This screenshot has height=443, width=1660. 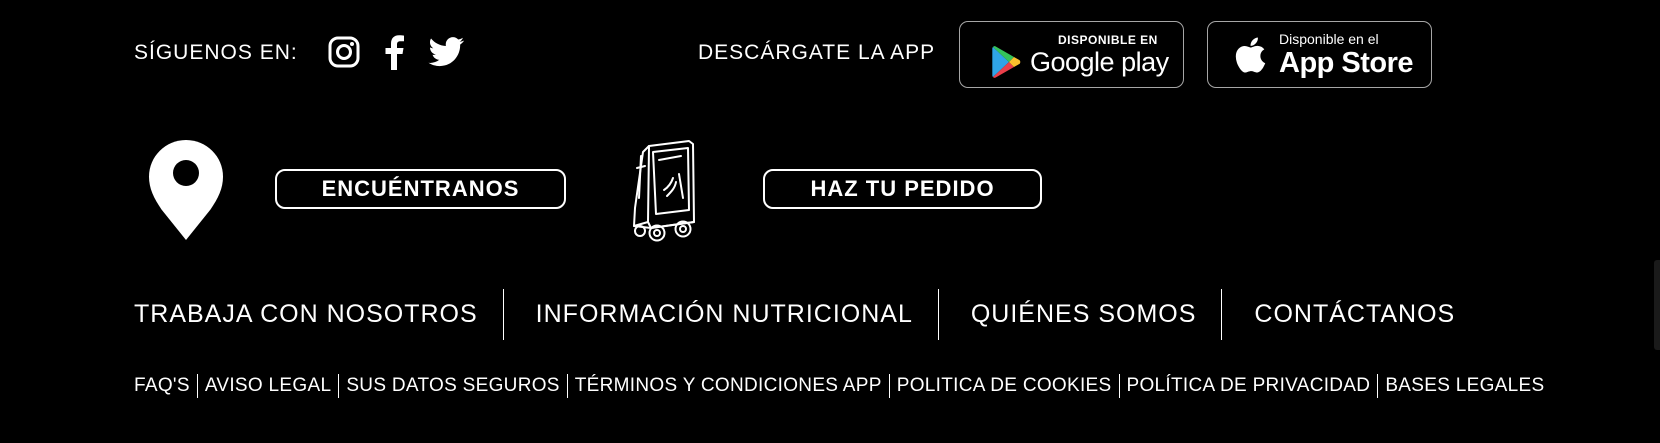 What do you see at coordinates (1250, 55) in the screenshot?
I see `apple-icon` at bounding box center [1250, 55].